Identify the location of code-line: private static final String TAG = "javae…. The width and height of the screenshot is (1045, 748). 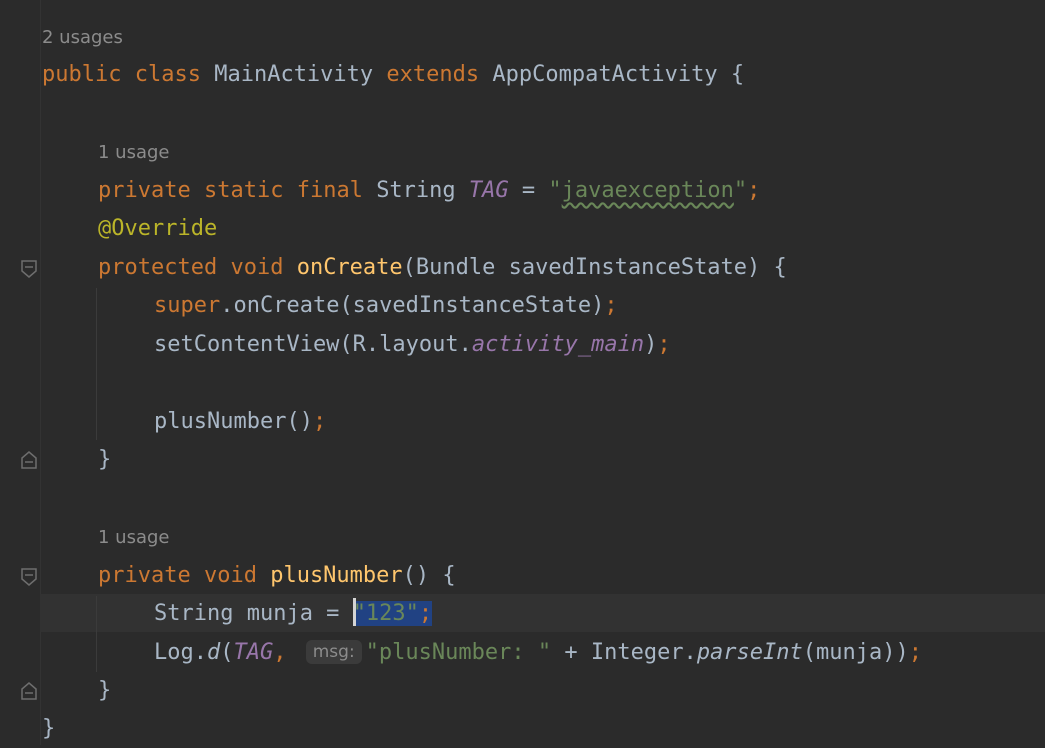
(429, 191).